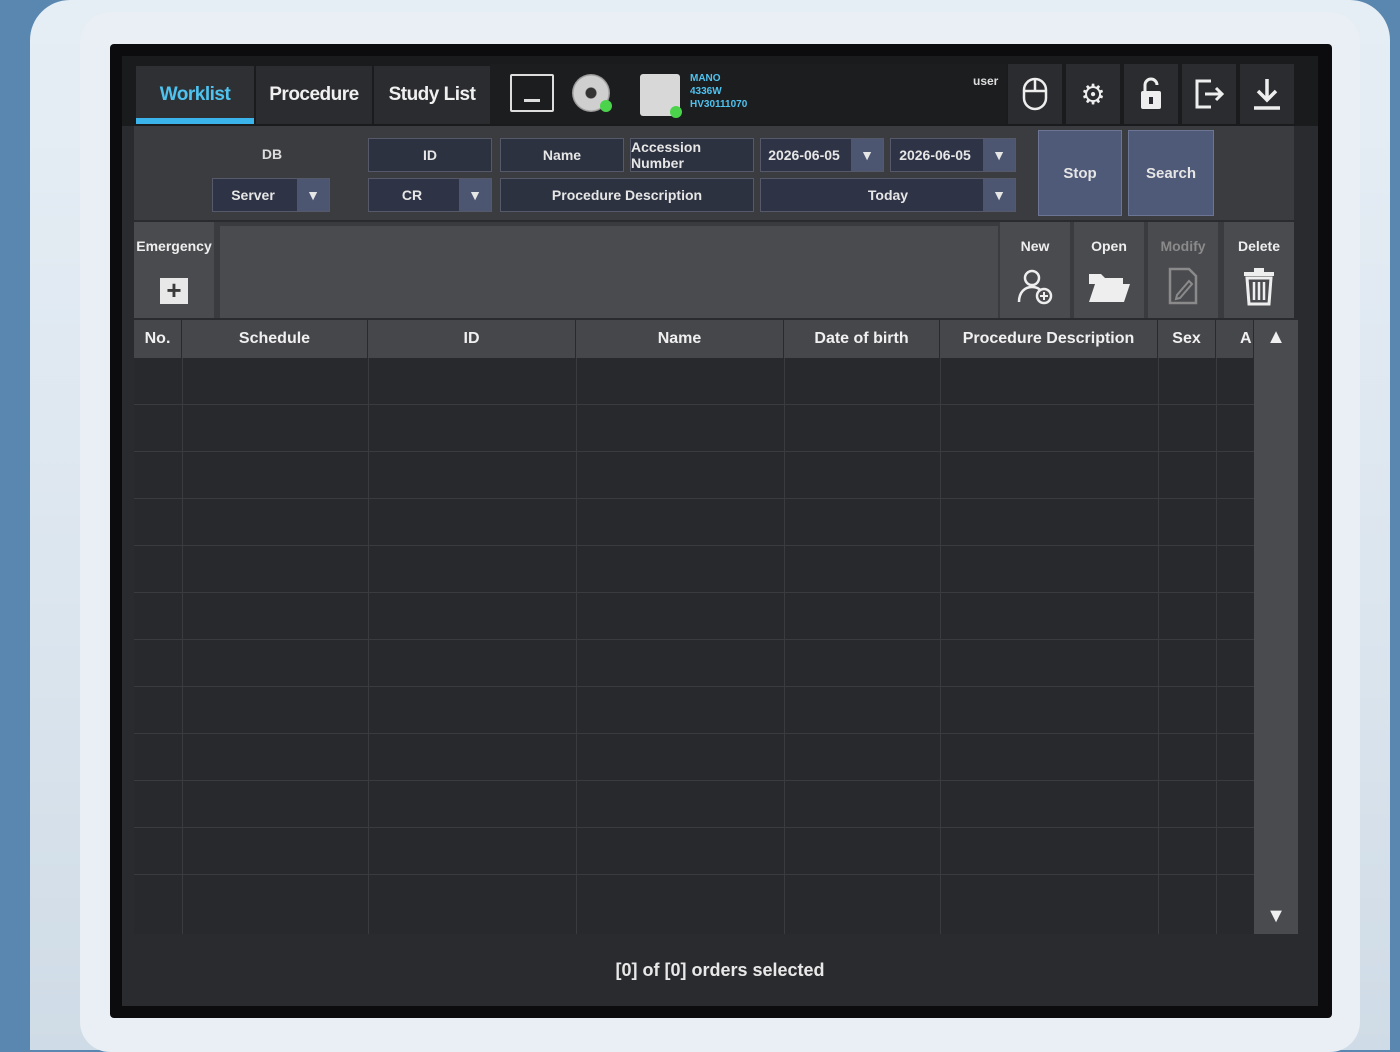  I want to click on db-select: Server ▼, so click(271, 195).